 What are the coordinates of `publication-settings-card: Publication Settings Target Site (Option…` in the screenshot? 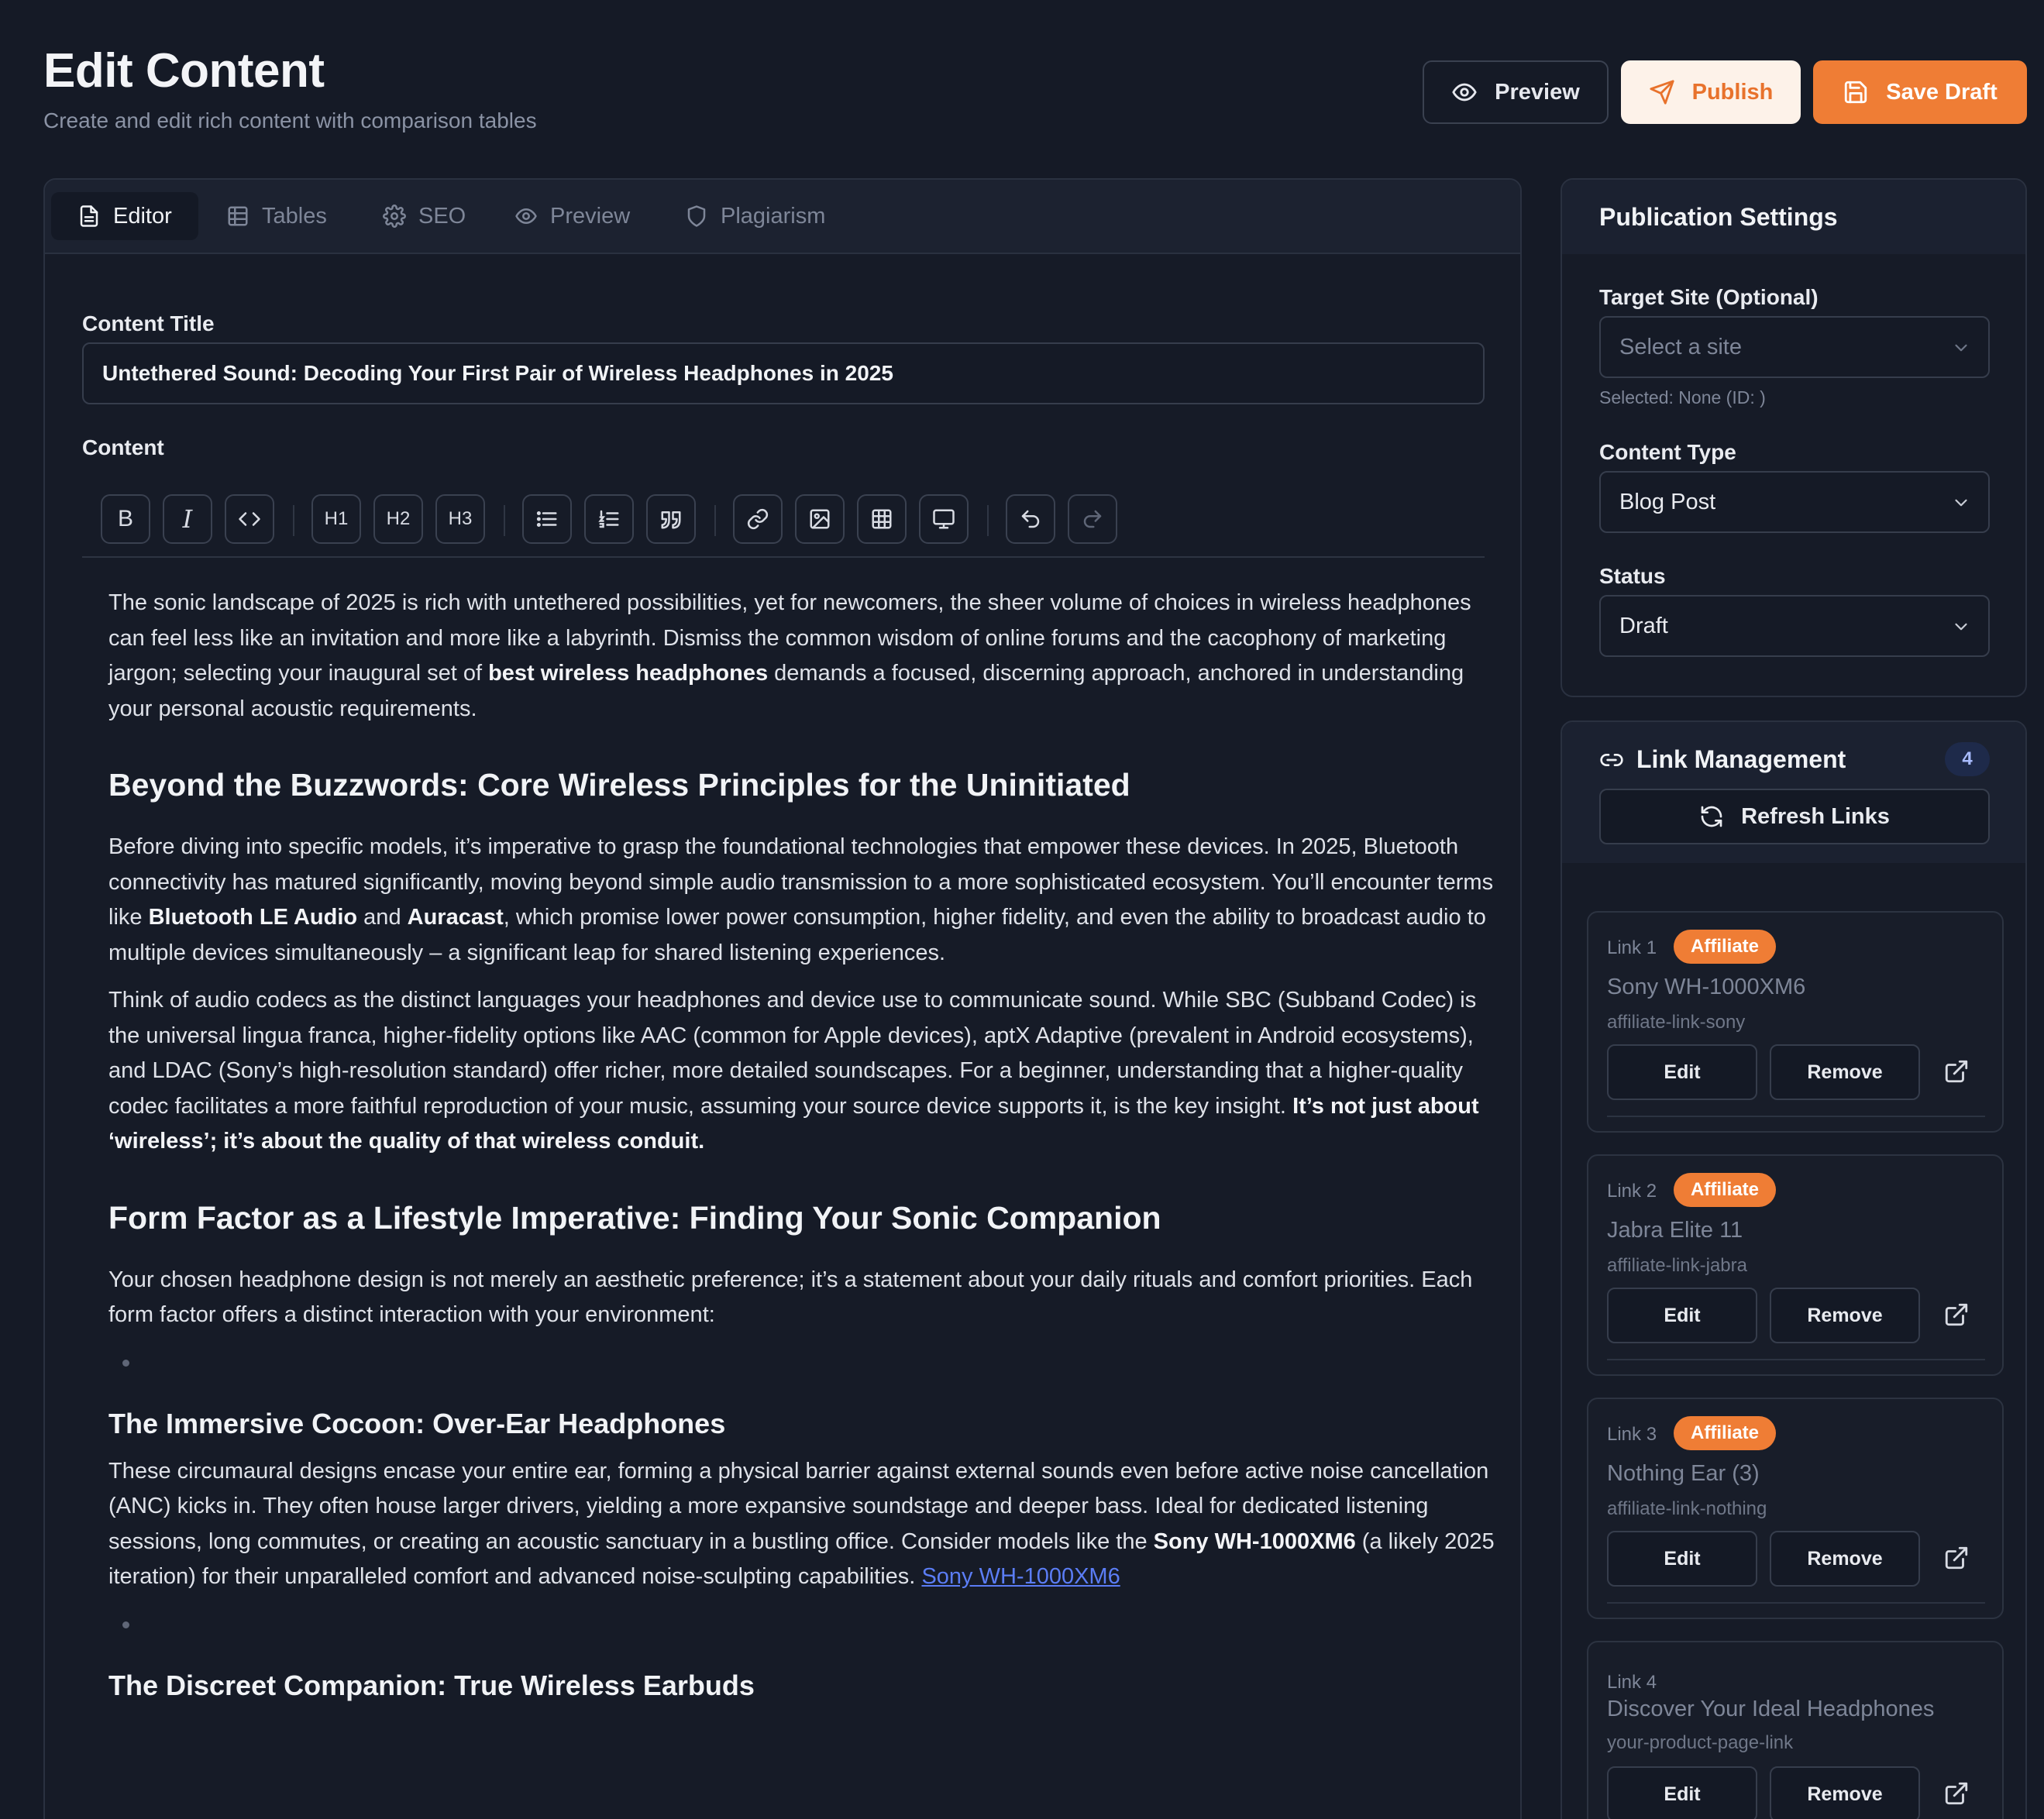 It's located at (1794, 437).